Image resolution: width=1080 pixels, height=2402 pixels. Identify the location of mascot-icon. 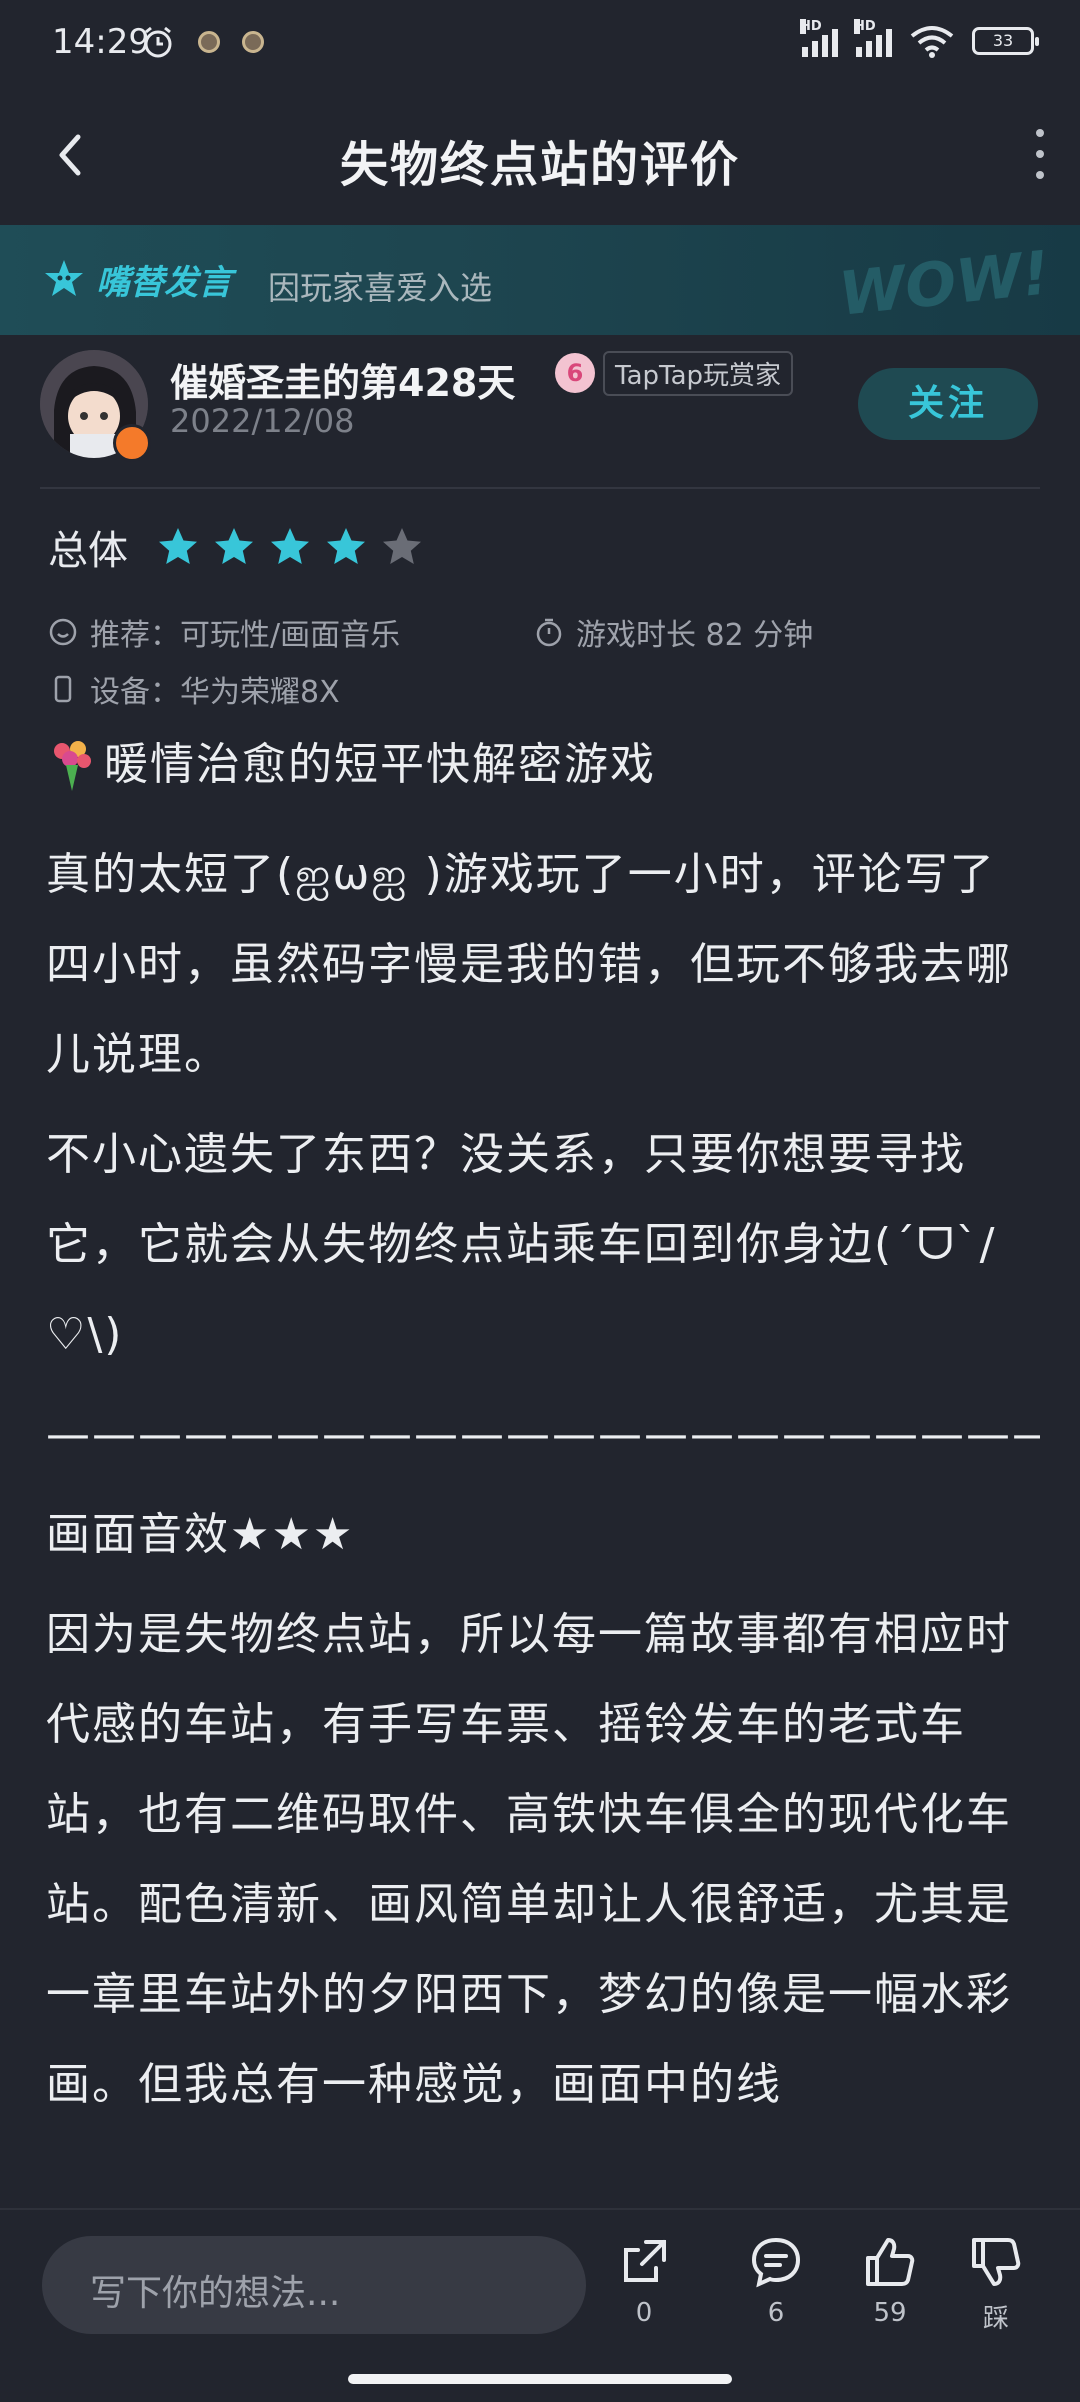
(64, 277).